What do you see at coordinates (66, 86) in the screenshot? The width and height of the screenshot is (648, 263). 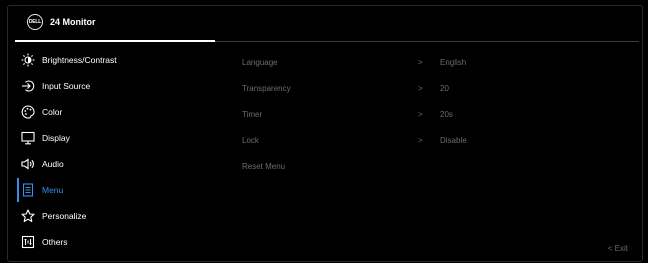 I see `menu-item-label: Input Source` at bounding box center [66, 86].